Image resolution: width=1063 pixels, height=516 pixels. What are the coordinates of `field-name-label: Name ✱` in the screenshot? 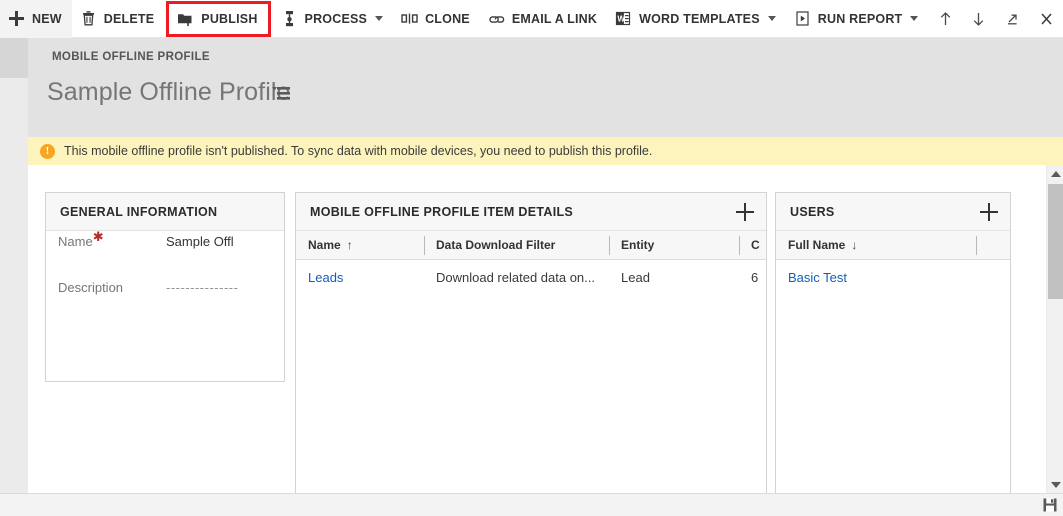 It's located at (112, 239).